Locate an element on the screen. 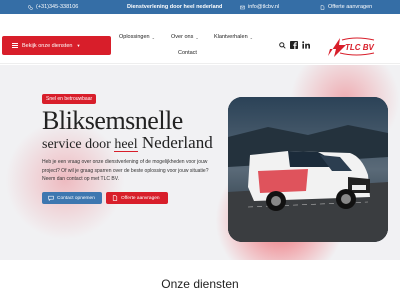  nav-label: Klantverhalen is located at coordinates (231, 37).